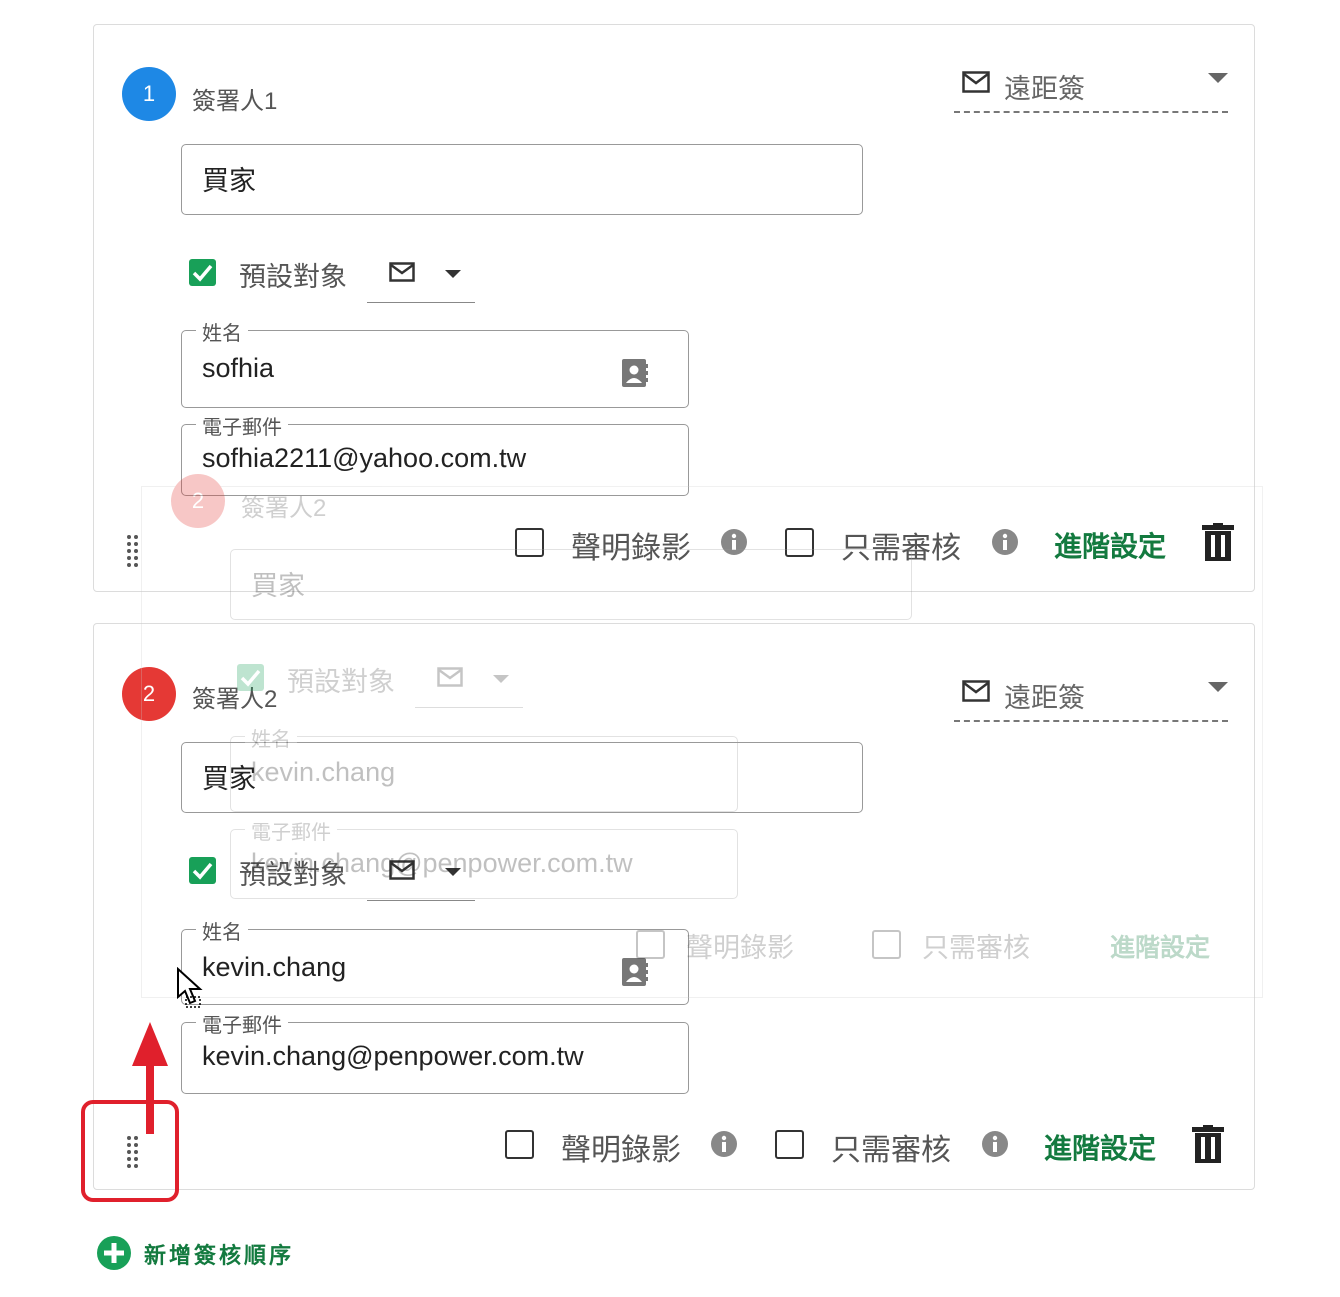  Describe the element at coordinates (238, 368) in the screenshot. I see `name-value: sofhia` at that location.